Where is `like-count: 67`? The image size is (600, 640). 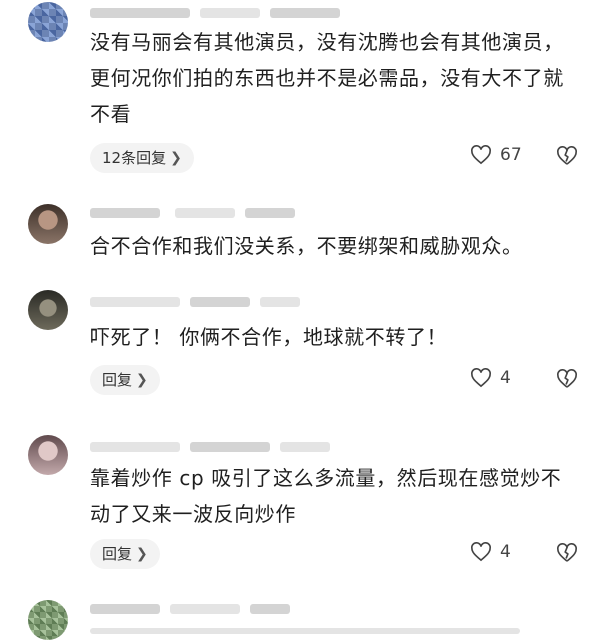
like-count: 67 is located at coordinates (511, 155).